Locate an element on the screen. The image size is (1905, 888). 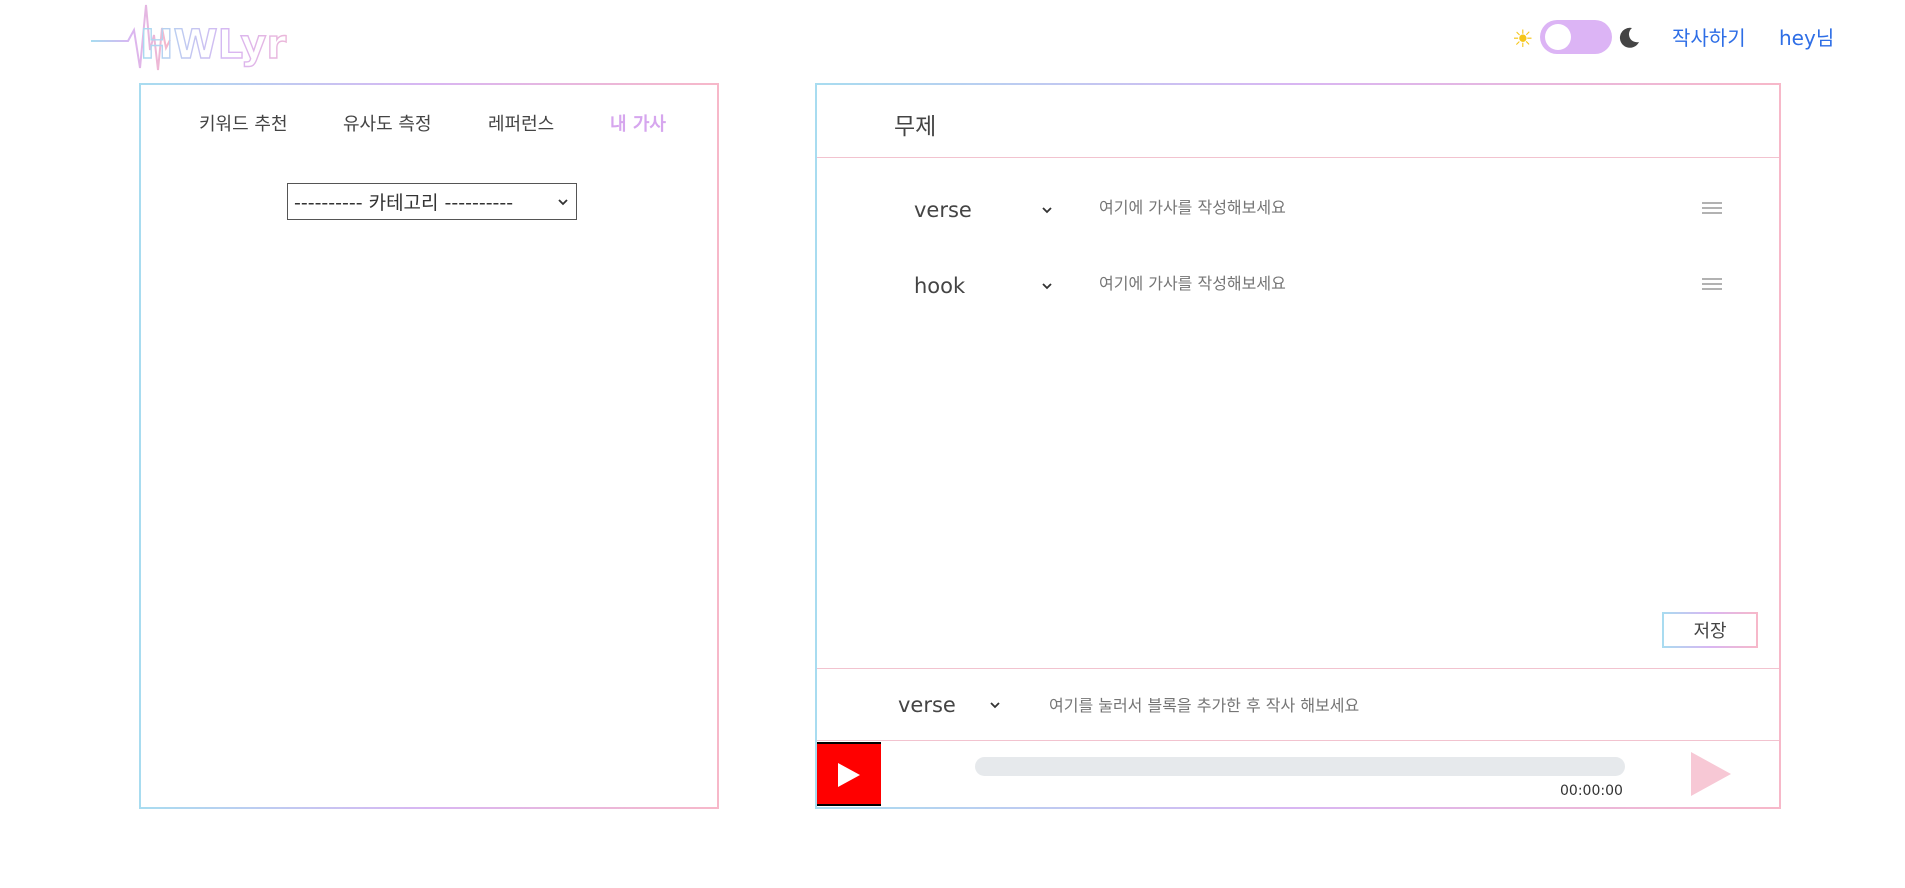
youtube-button is located at coordinates (849, 774).